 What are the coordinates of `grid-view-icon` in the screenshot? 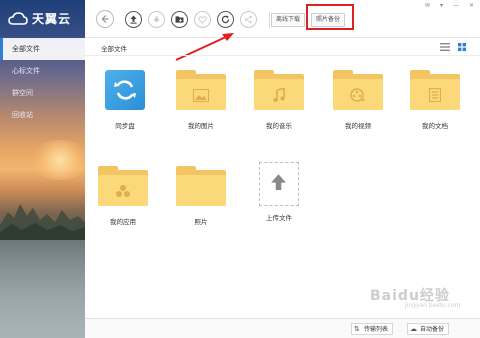 It's located at (462, 47).